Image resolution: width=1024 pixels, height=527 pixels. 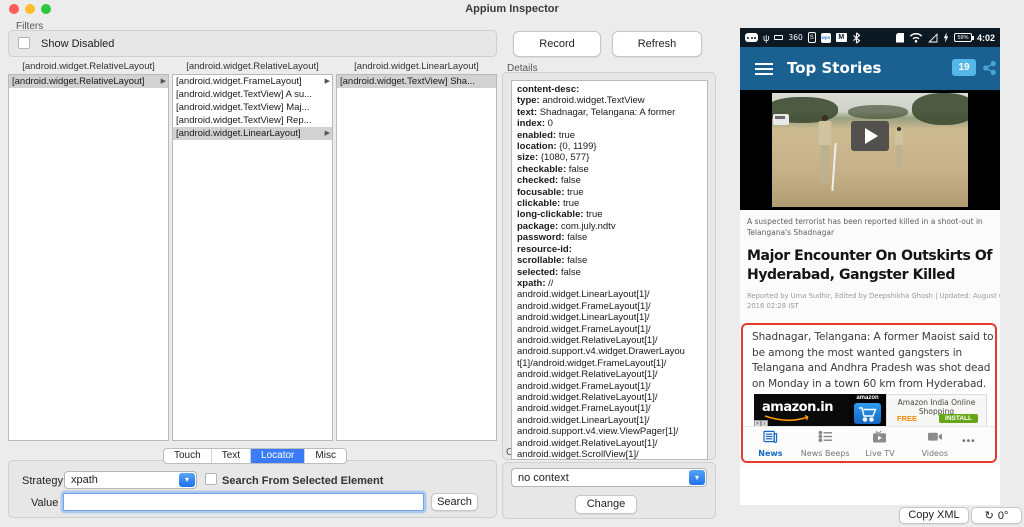 I want to click on search-button: Search, so click(x=454, y=502).